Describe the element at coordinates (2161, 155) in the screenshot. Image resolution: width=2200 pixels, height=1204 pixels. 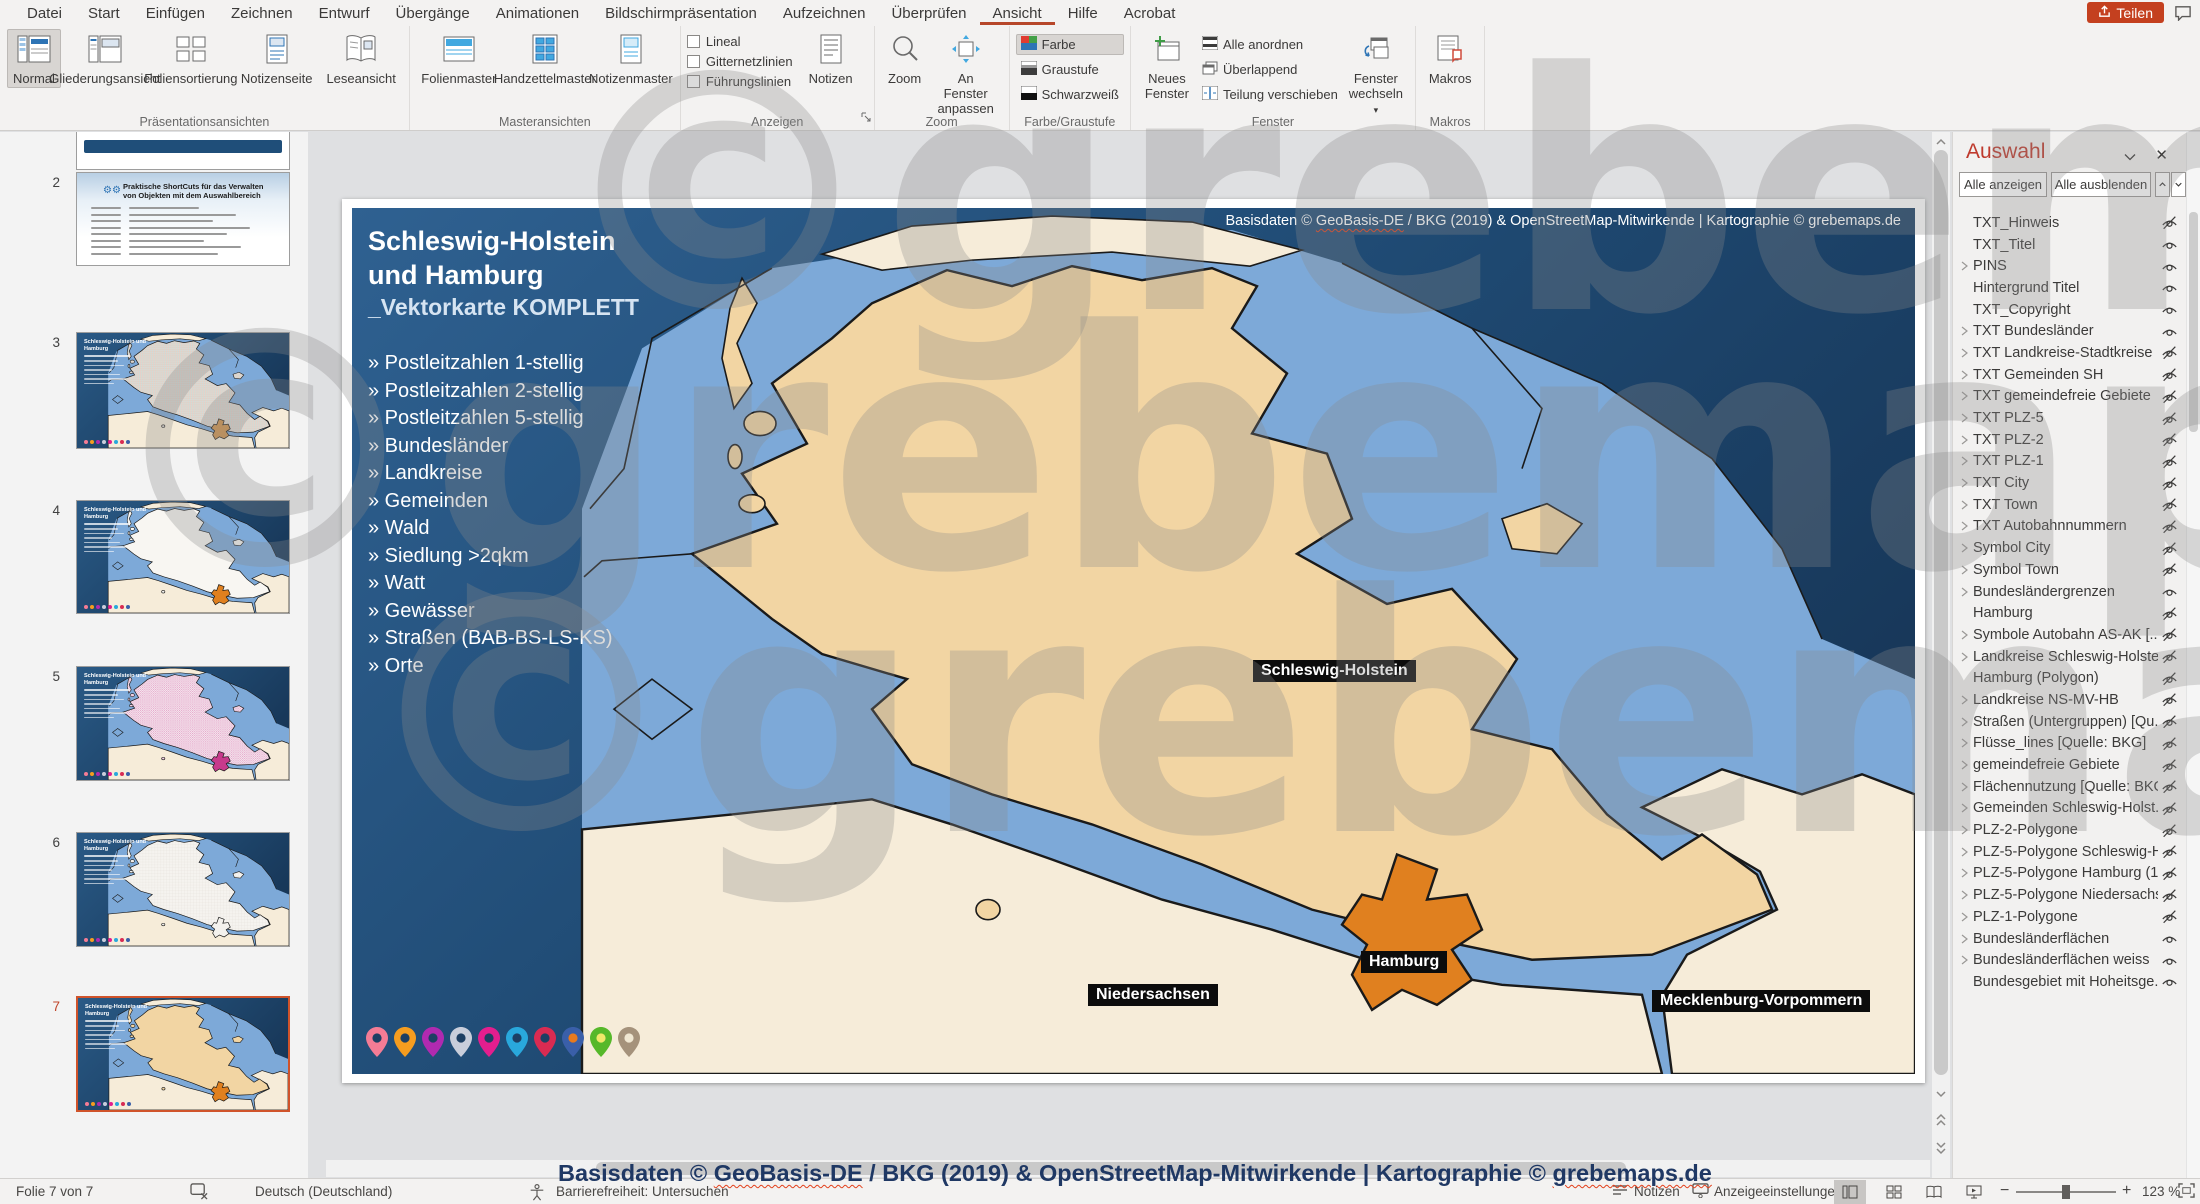
I see `pane-close-icon: ✕` at that location.